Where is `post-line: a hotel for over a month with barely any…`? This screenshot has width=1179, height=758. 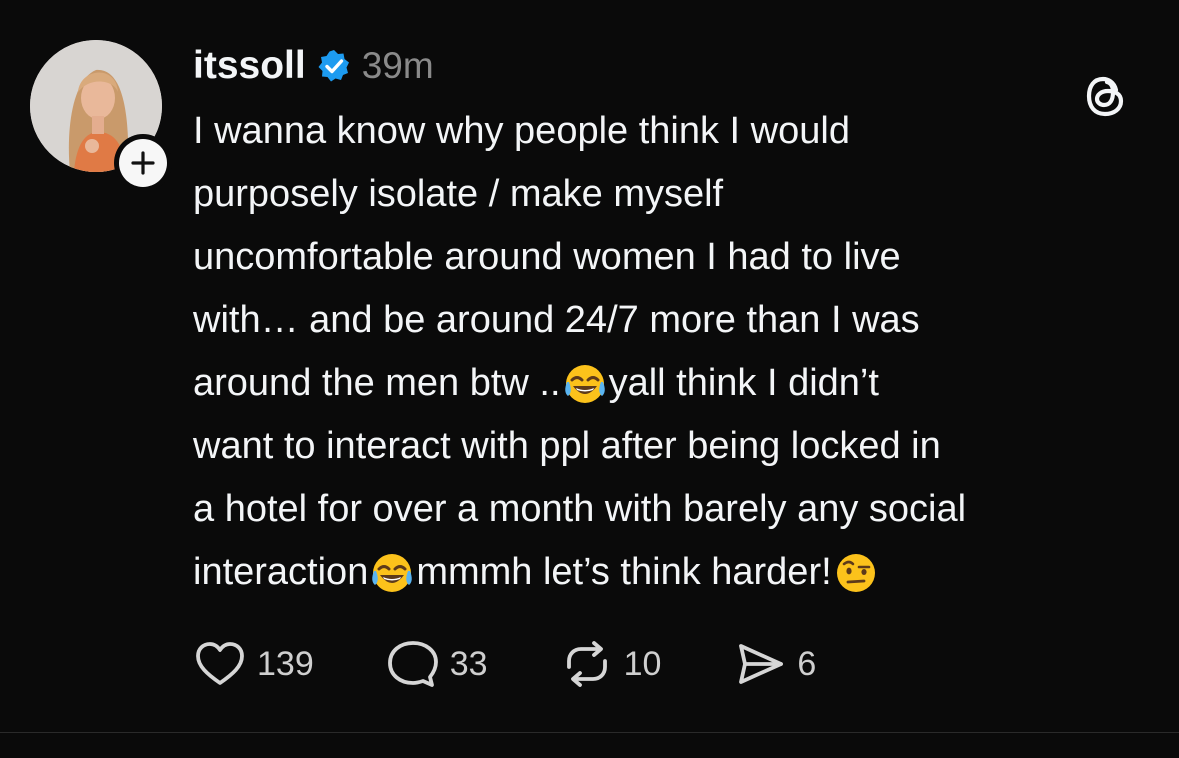
post-line: a hotel for over a month with barely any… is located at coordinates (673, 509).